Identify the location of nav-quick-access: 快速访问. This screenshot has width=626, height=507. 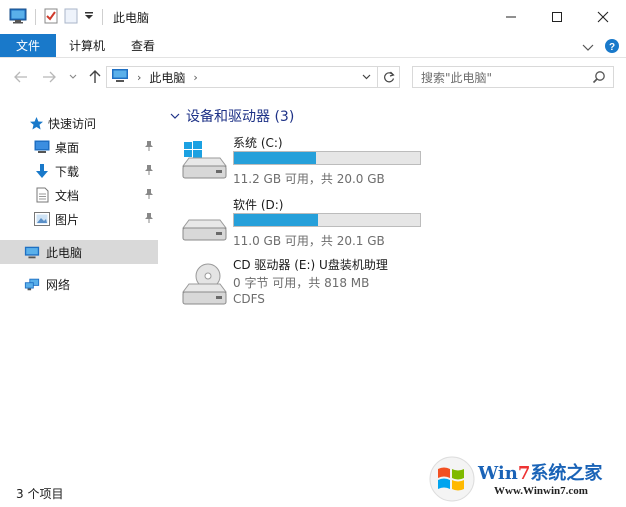
(79, 123).